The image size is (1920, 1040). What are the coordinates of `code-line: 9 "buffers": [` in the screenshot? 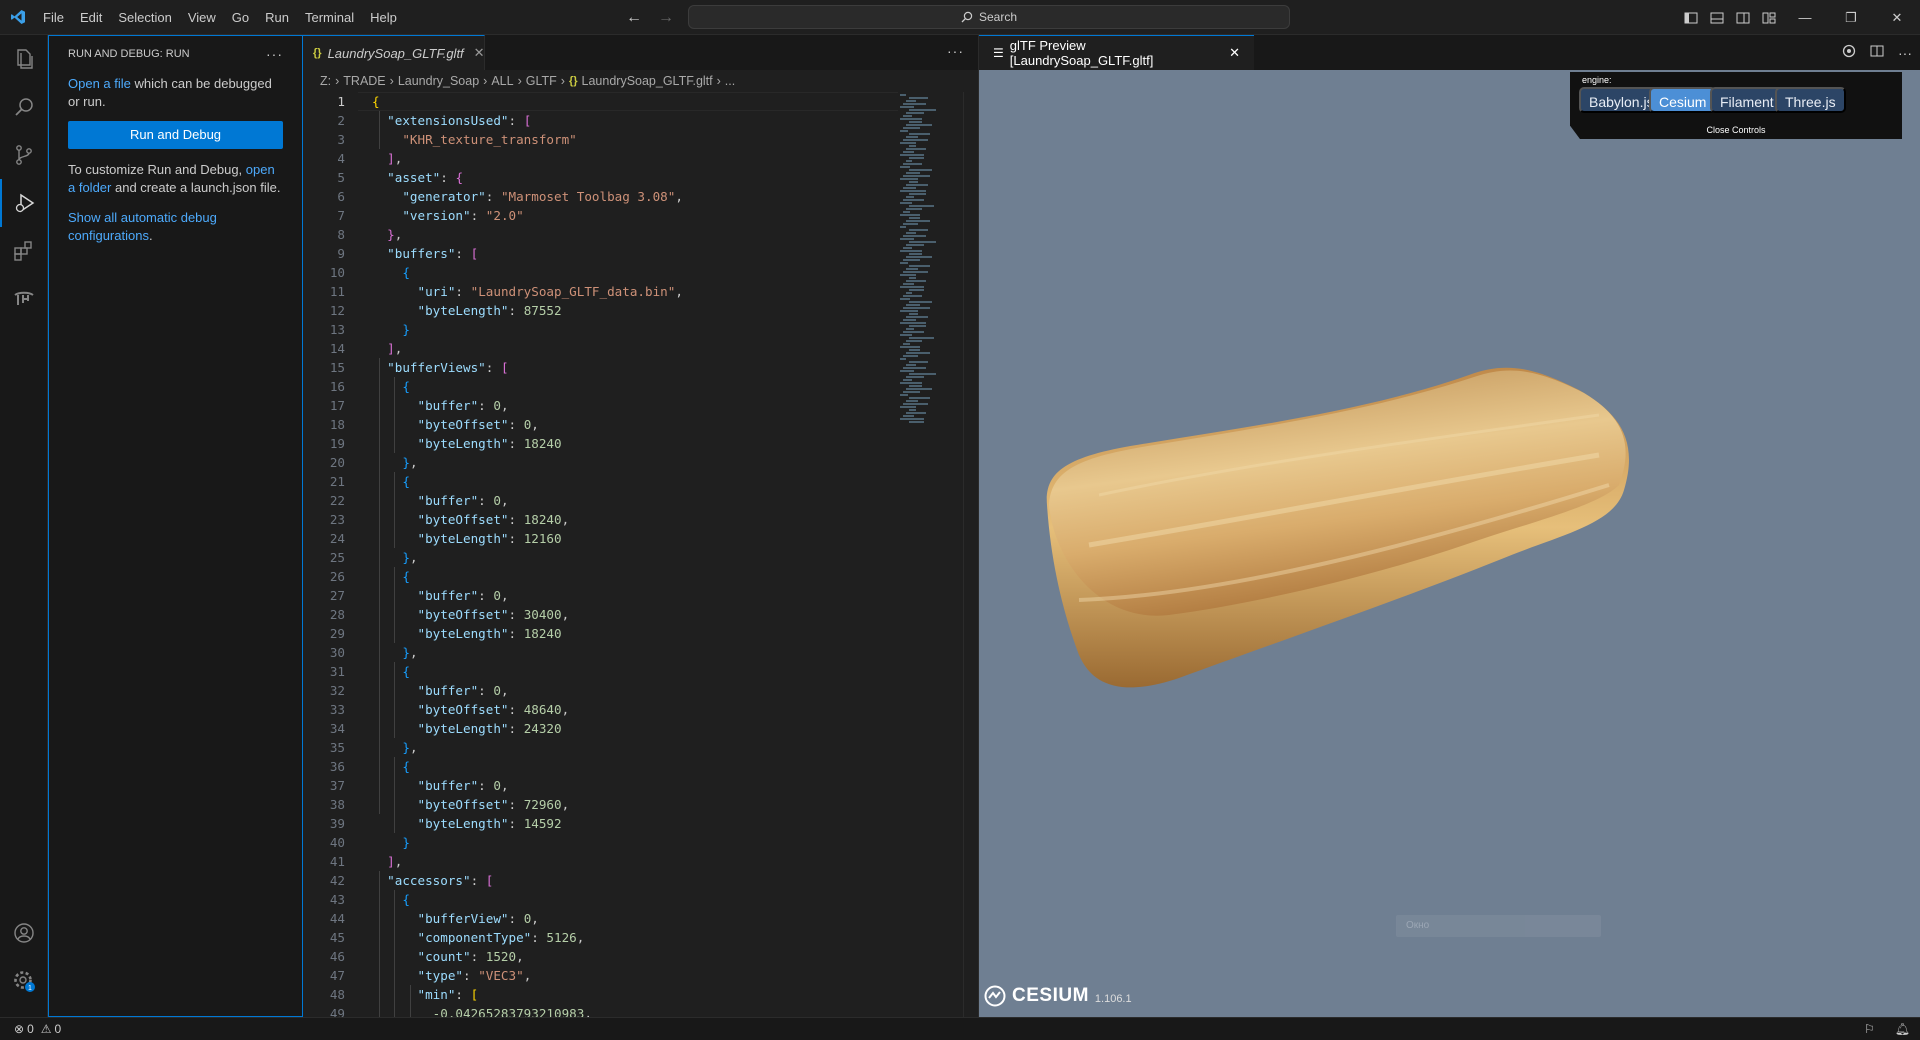 It's located at (593, 253).